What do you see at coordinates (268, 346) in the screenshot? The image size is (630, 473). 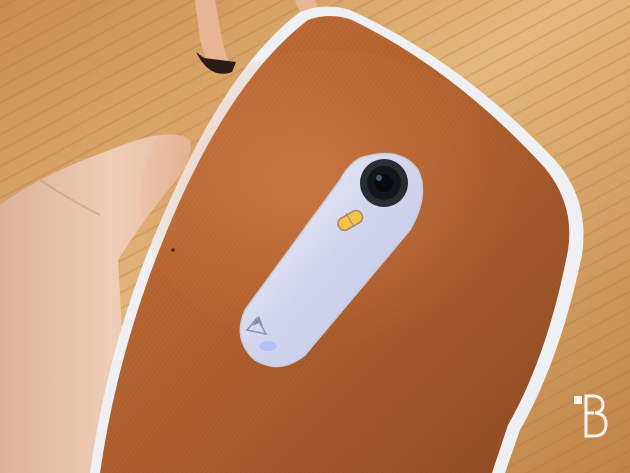 I see `blue-reflection` at bounding box center [268, 346].